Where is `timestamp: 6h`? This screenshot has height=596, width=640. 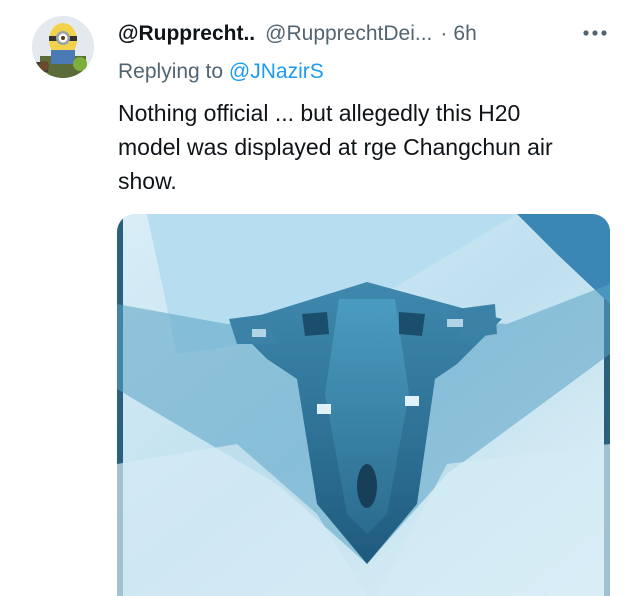 timestamp: 6h is located at coordinates (464, 34).